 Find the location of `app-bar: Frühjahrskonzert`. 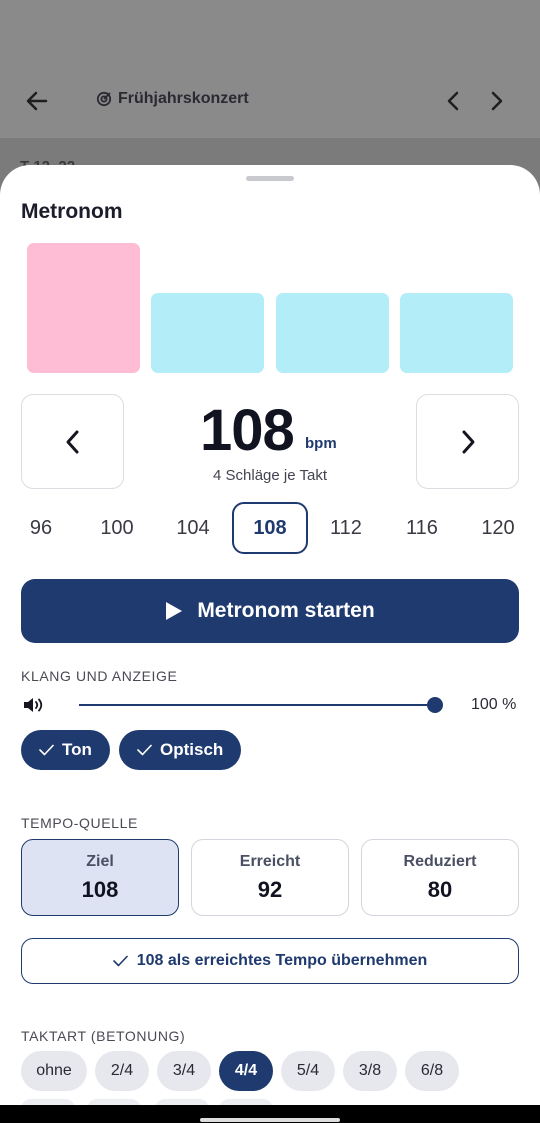

app-bar: Frühjahrskonzert is located at coordinates (270, 69).